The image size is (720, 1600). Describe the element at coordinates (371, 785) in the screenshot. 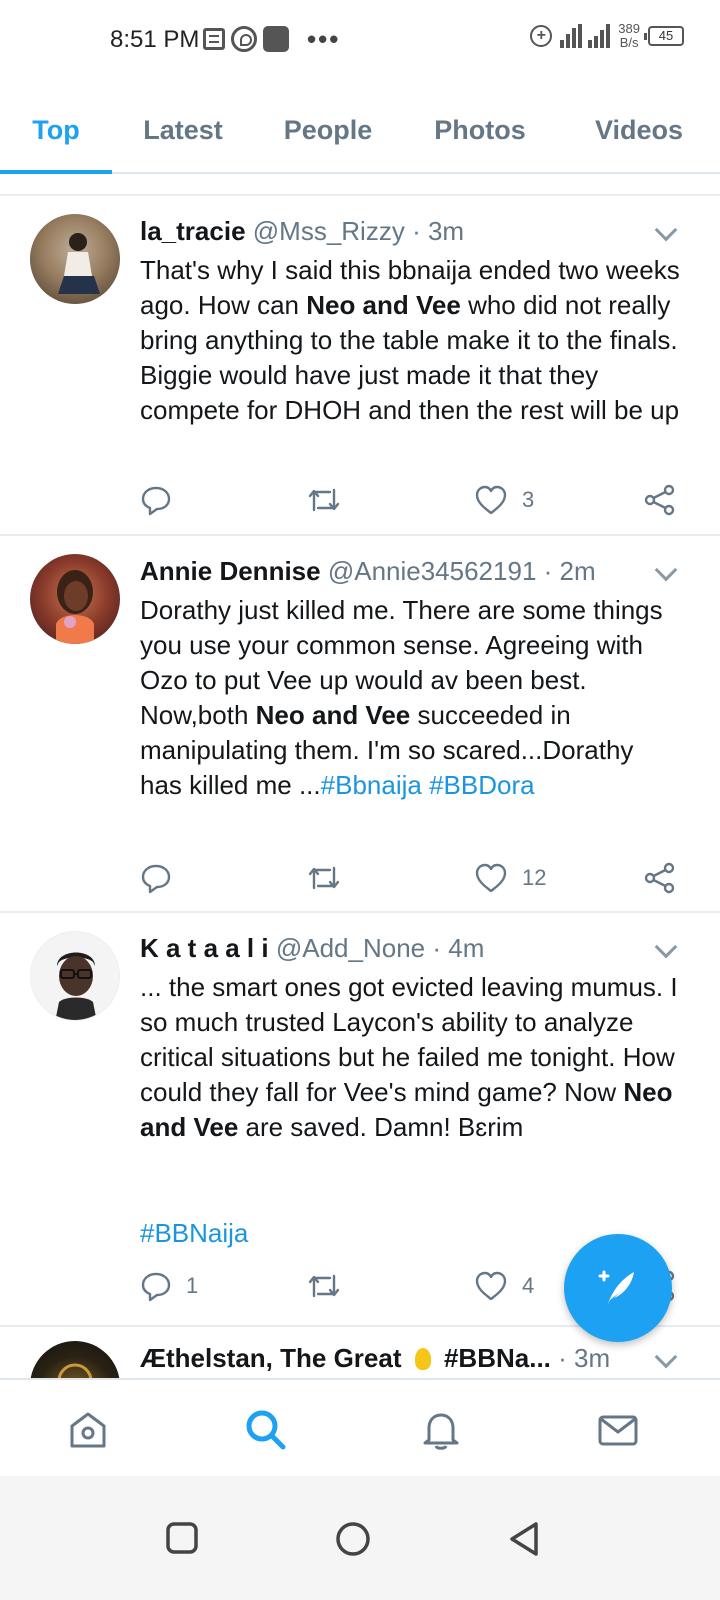

I see `hashtag-link: #Bbnaija` at that location.